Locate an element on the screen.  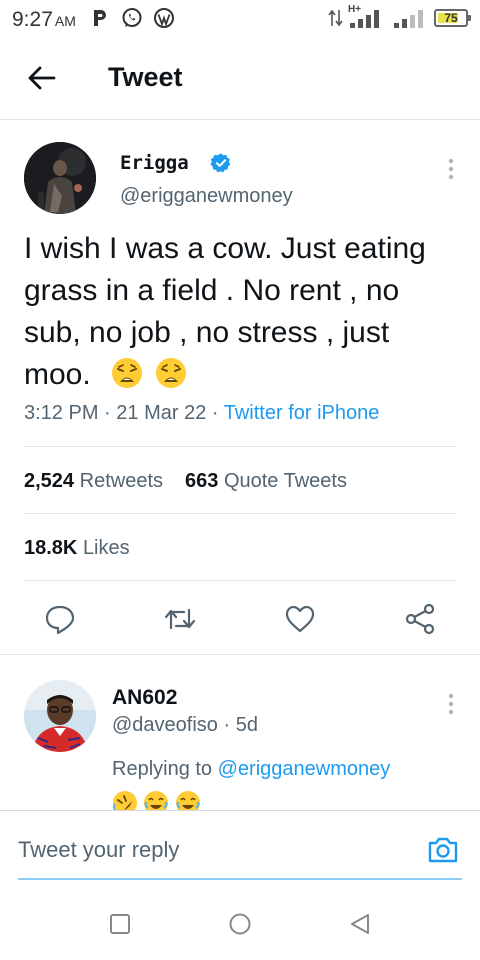
quotes-stat: 663 Quote Tweets is located at coordinates (266, 481).